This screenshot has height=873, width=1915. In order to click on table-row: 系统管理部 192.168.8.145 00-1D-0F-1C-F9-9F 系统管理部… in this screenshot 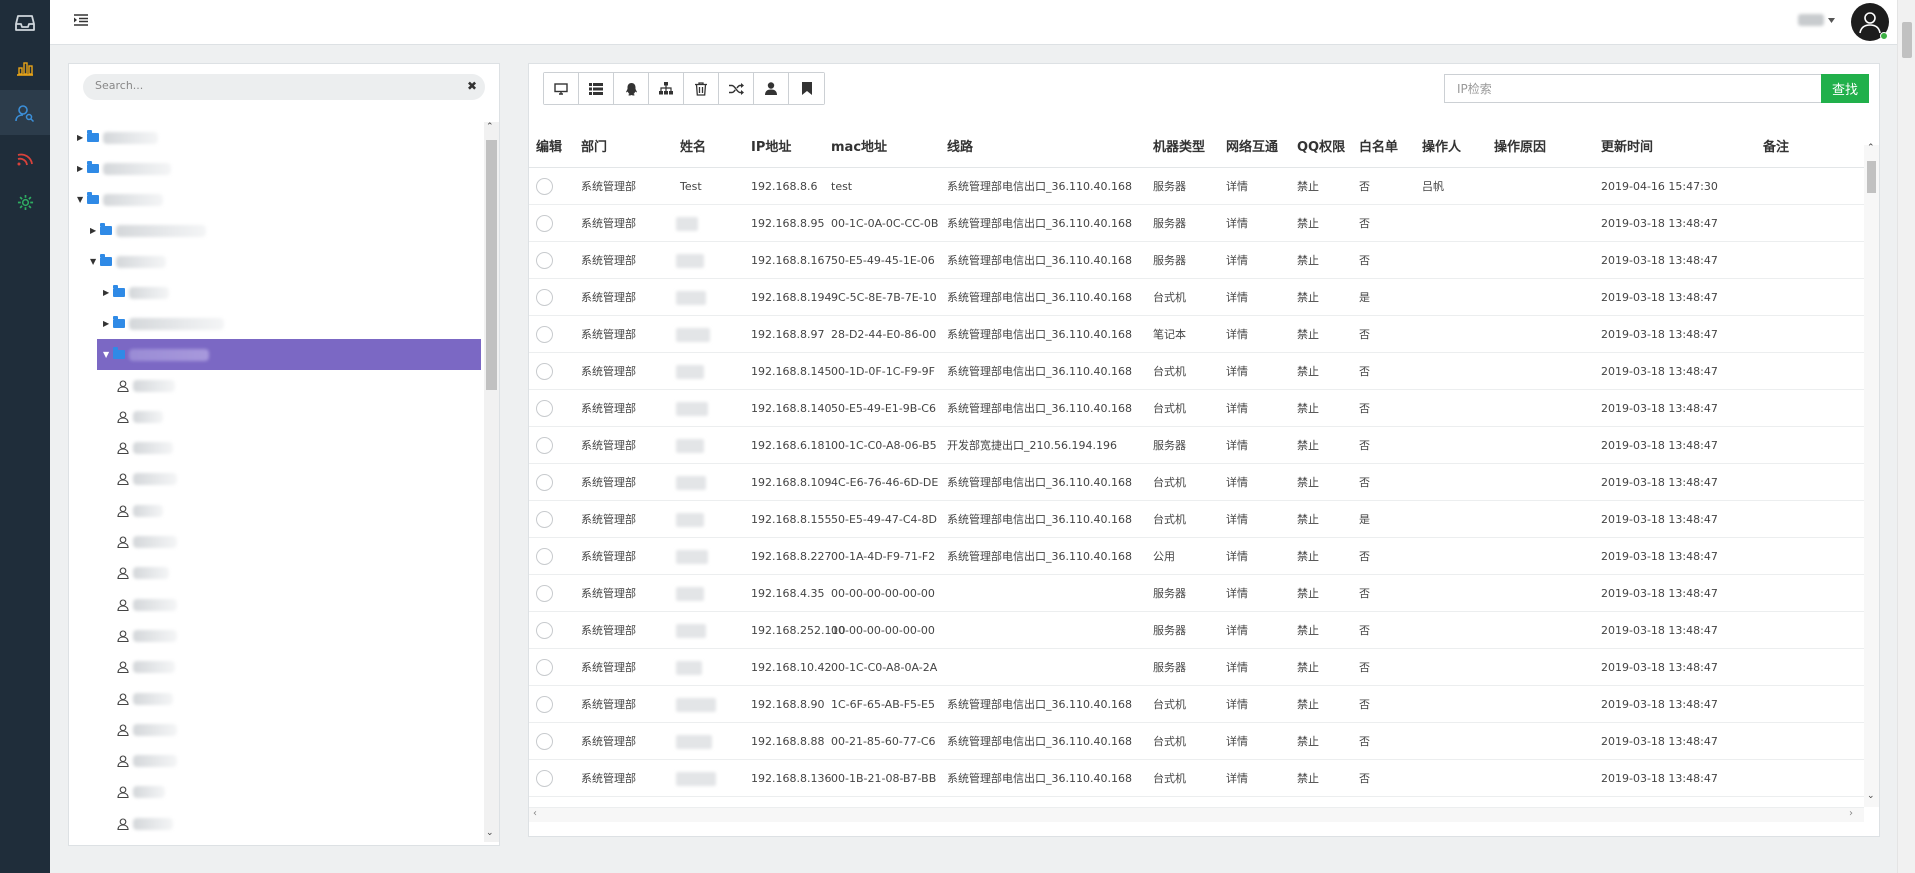, I will do `click(1196, 371)`.